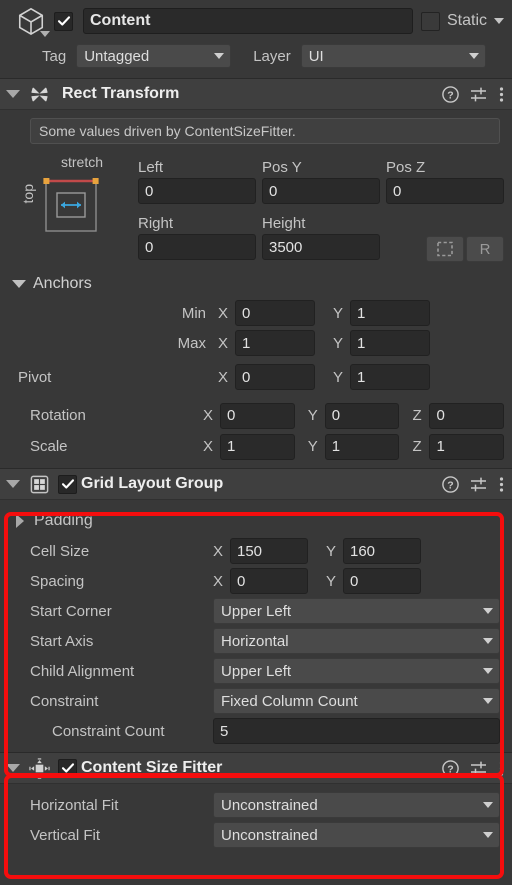 Image resolution: width=512 pixels, height=885 pixels. Describe the element at coordinates (361, 343) in the screenshot. I see `anchor-max-y-value: 1` at that location.